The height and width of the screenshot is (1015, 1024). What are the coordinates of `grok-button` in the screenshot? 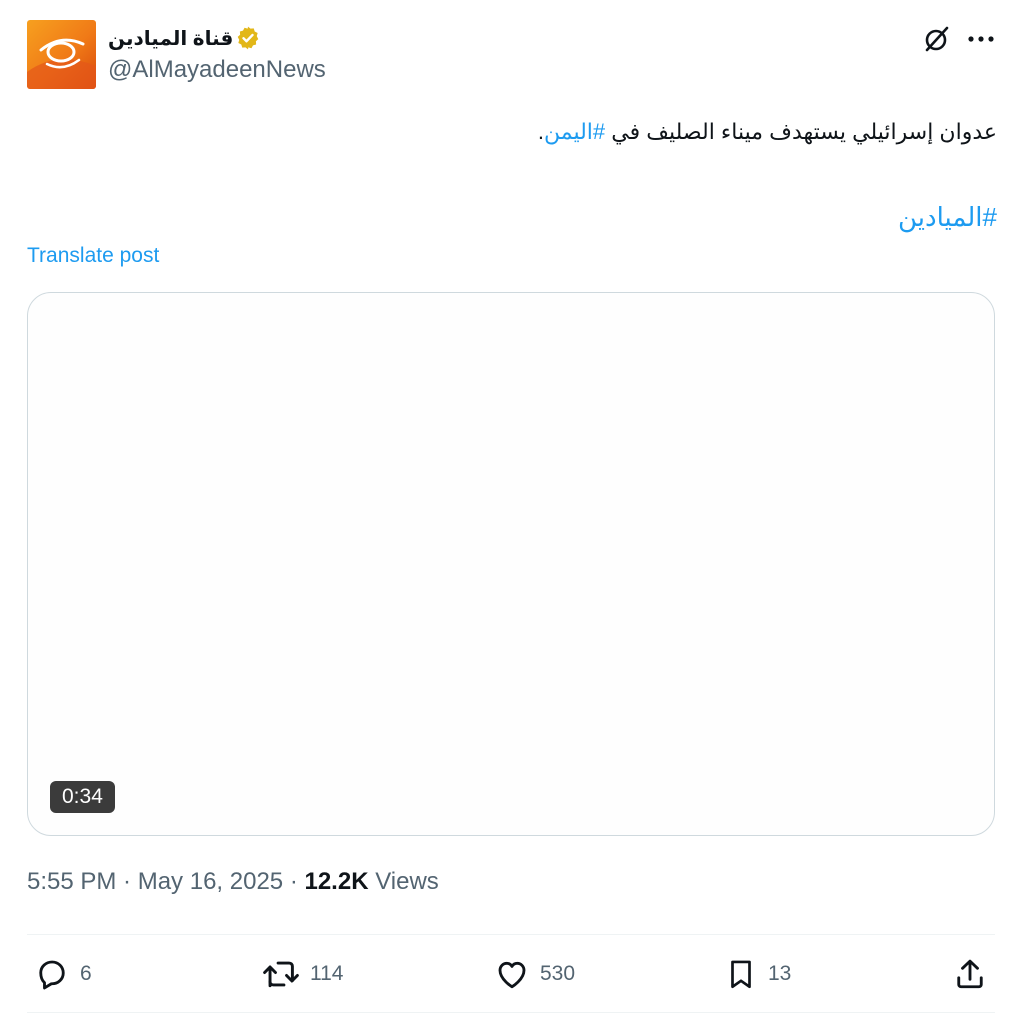 It's located at (936, 39).